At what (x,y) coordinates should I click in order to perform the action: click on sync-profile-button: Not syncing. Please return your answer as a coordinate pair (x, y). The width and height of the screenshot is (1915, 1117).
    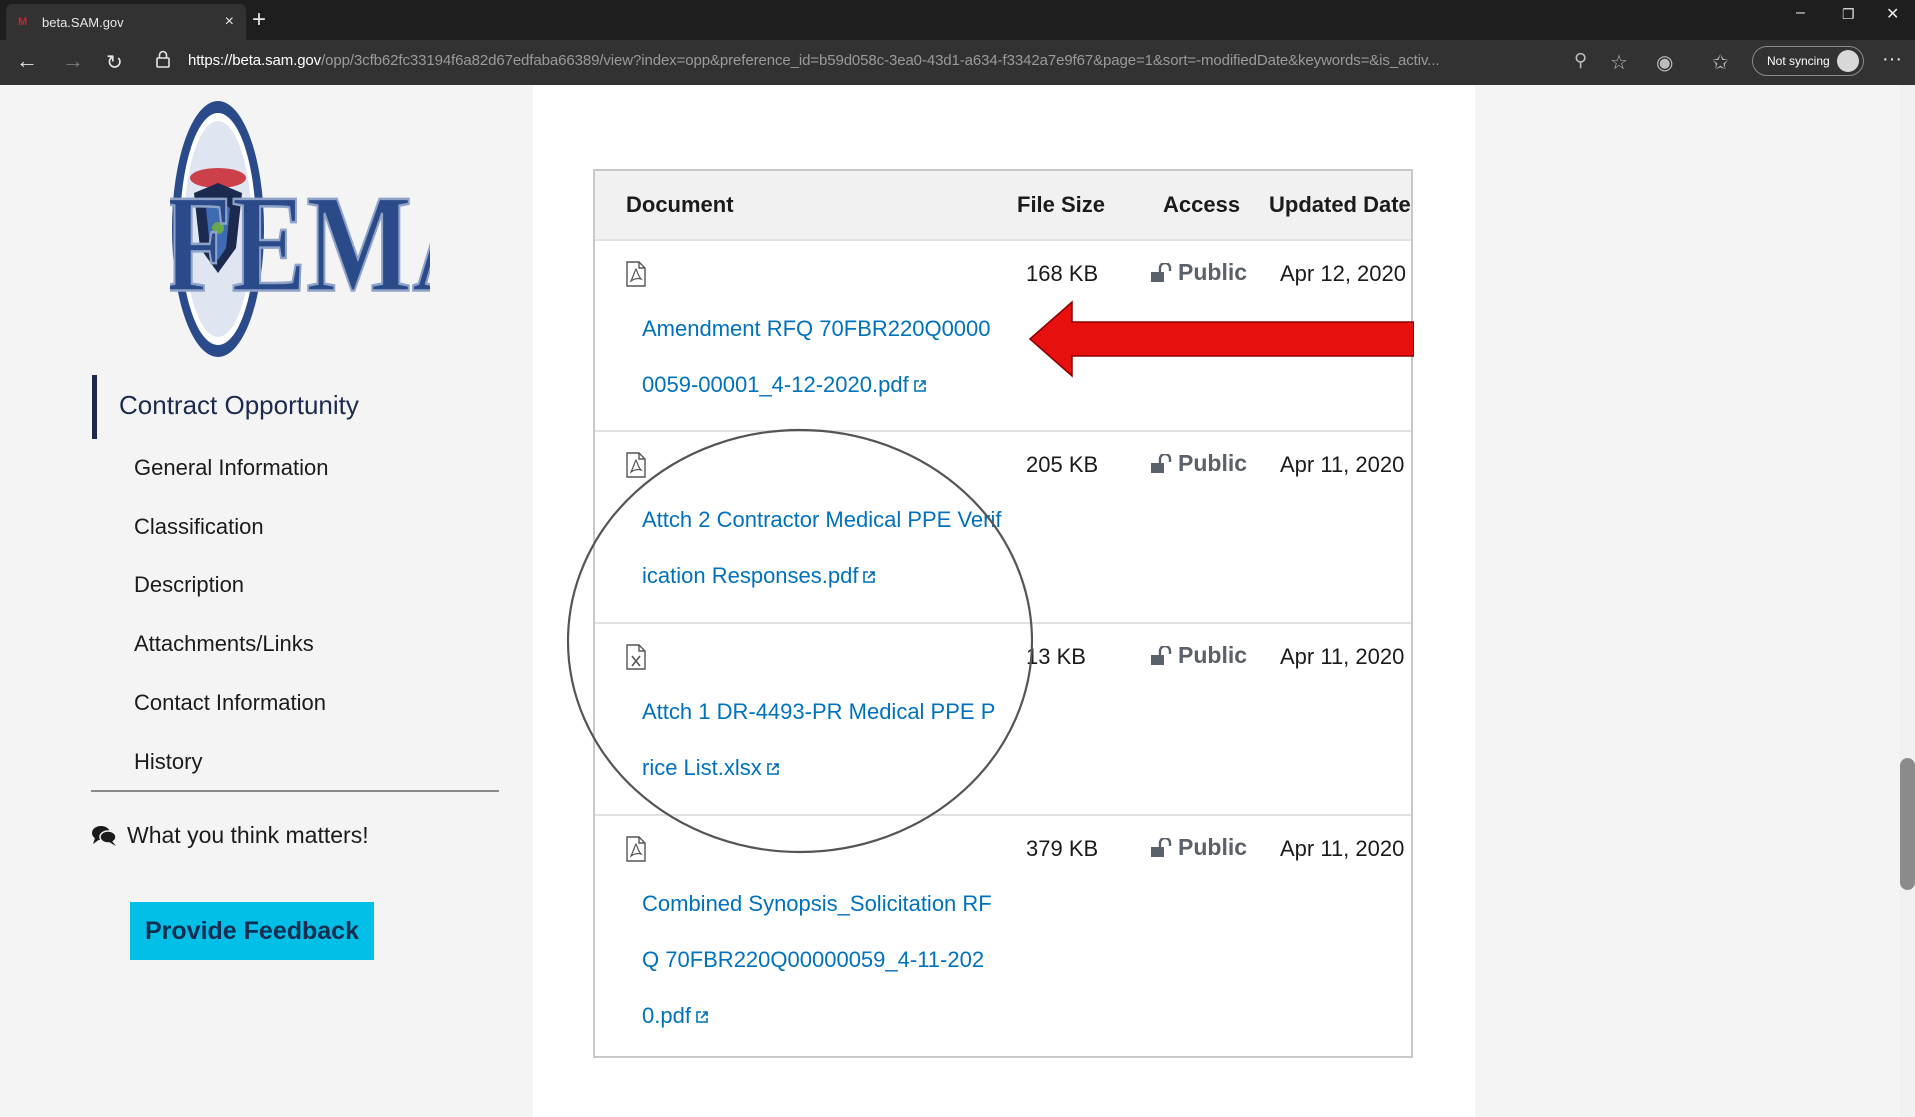
    Looking at the image, I should click on (1808, 61).